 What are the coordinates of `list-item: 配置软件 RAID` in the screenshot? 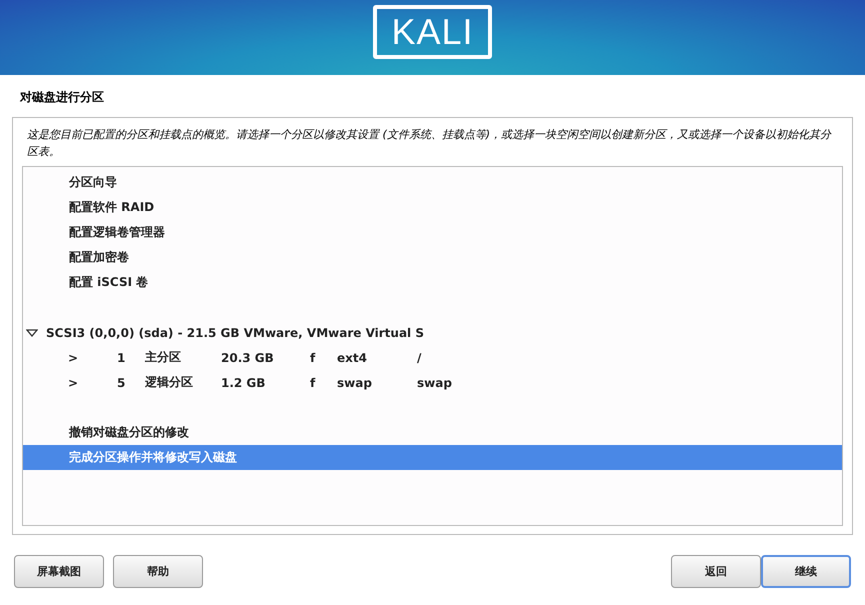 It's located at (432, 207).